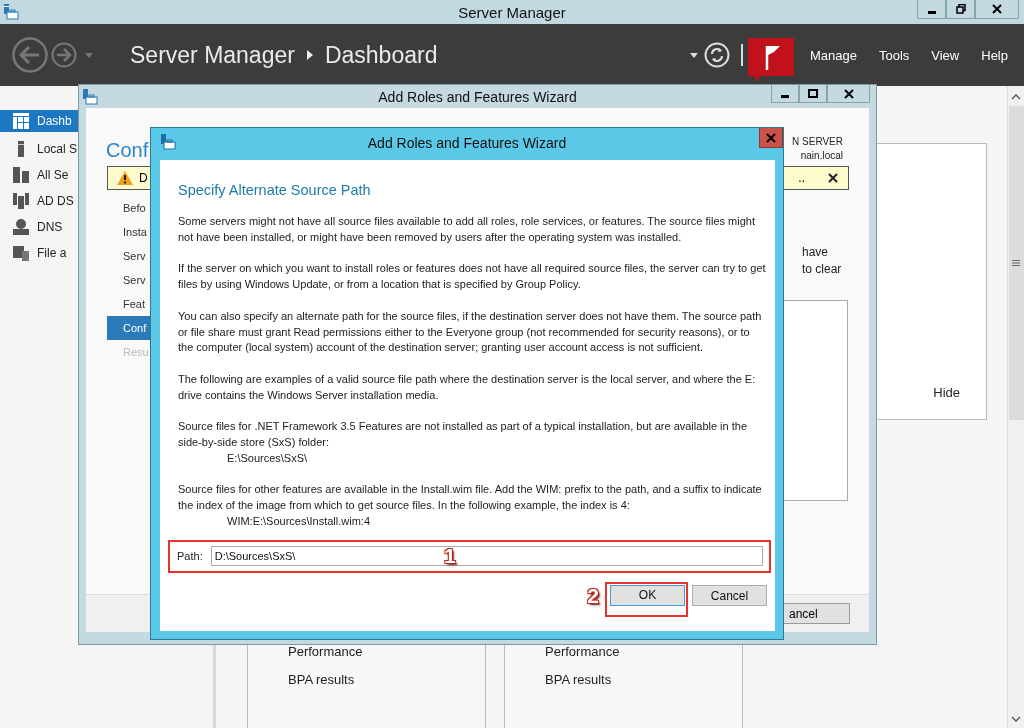 The image size is (1024, 728). Describe the element at coordinates (299, 521) in the screenshot. I see `example-path: WIM:E:\Sources\Install.wim:4` at that location.